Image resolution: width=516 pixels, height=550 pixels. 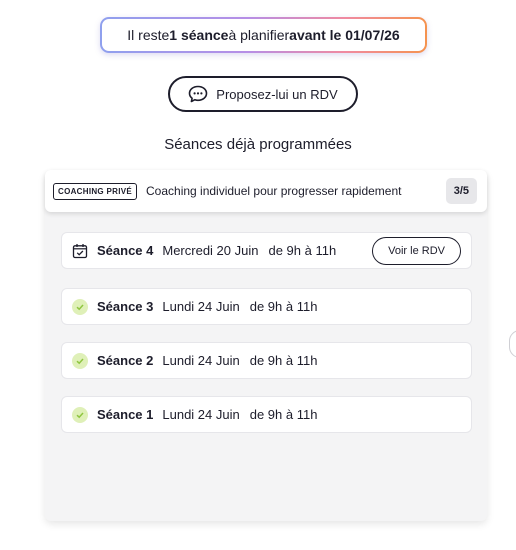 I want to click on chat-bubble-icon, so click(x=198, y=94).